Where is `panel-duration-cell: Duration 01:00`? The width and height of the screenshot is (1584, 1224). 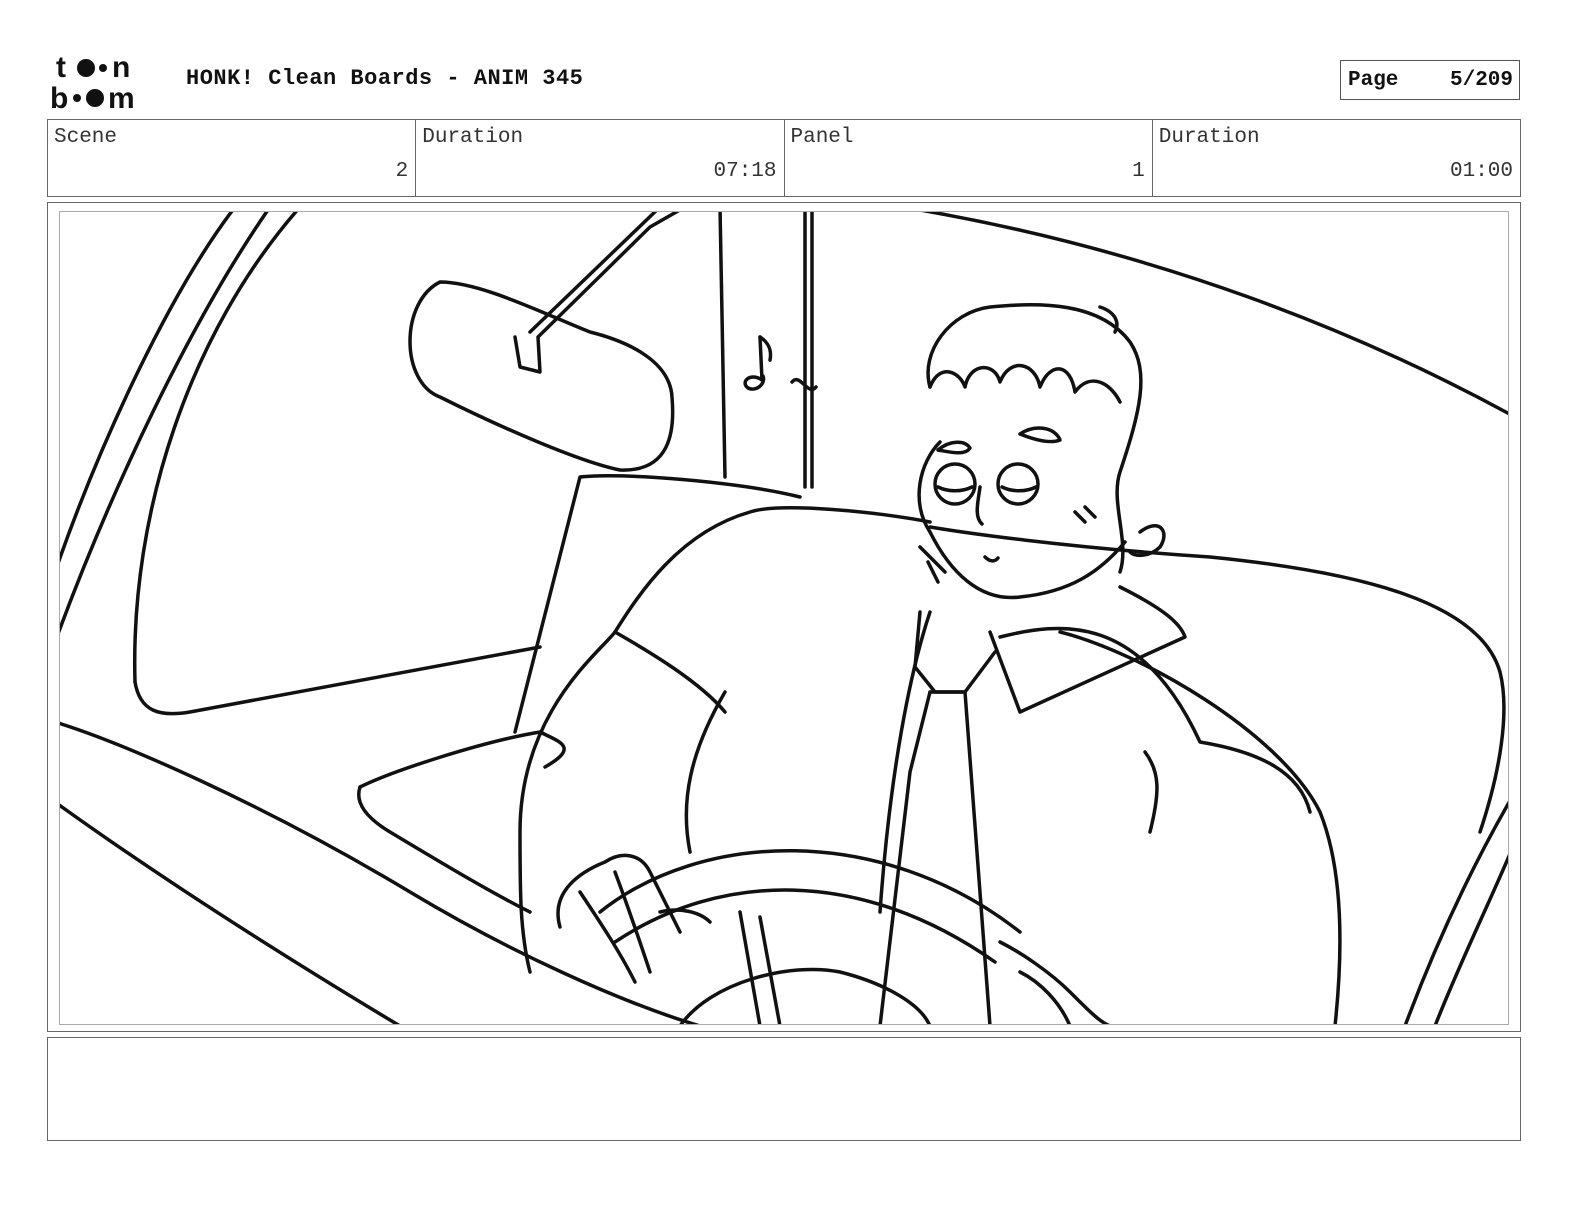 panel-duration-cell: Duration 01:00 is located at coordinates (1336, 158).